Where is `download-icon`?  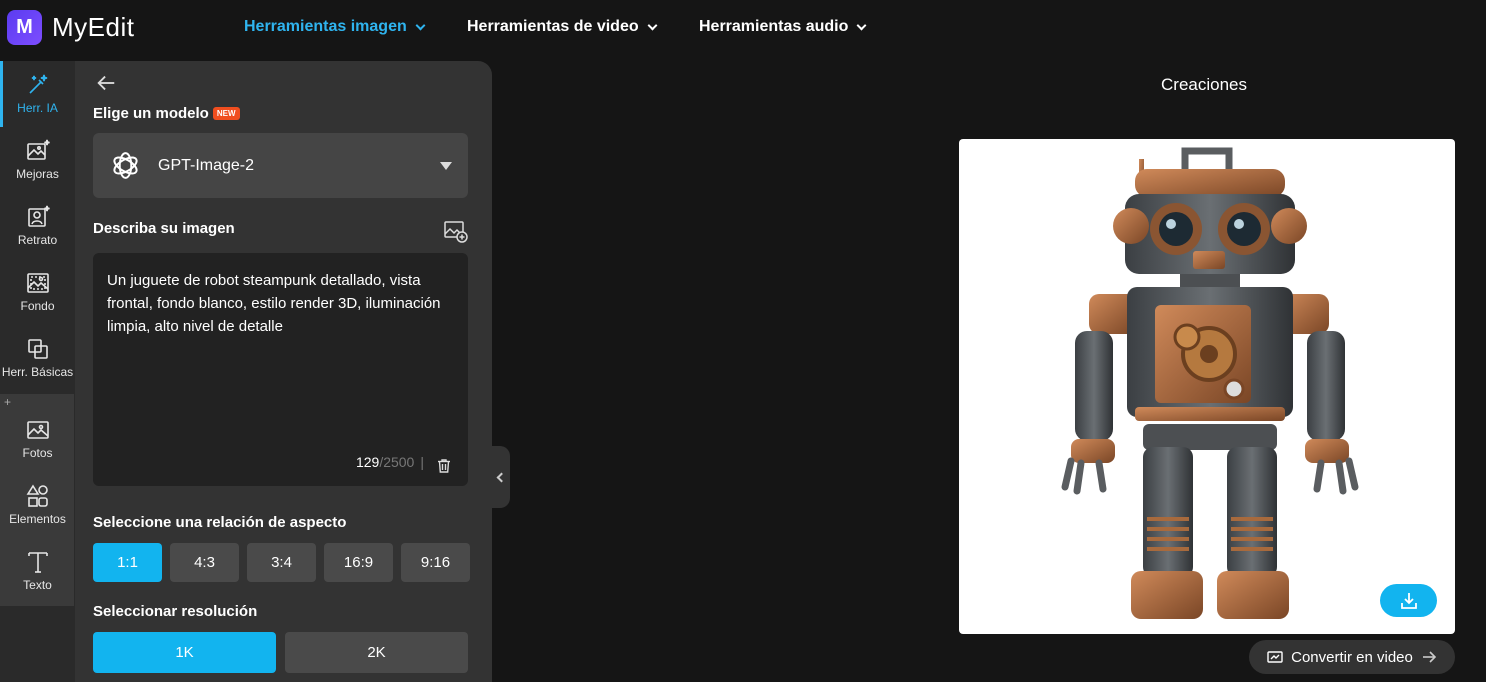
download-icon is located at coordinates (1408, 600).